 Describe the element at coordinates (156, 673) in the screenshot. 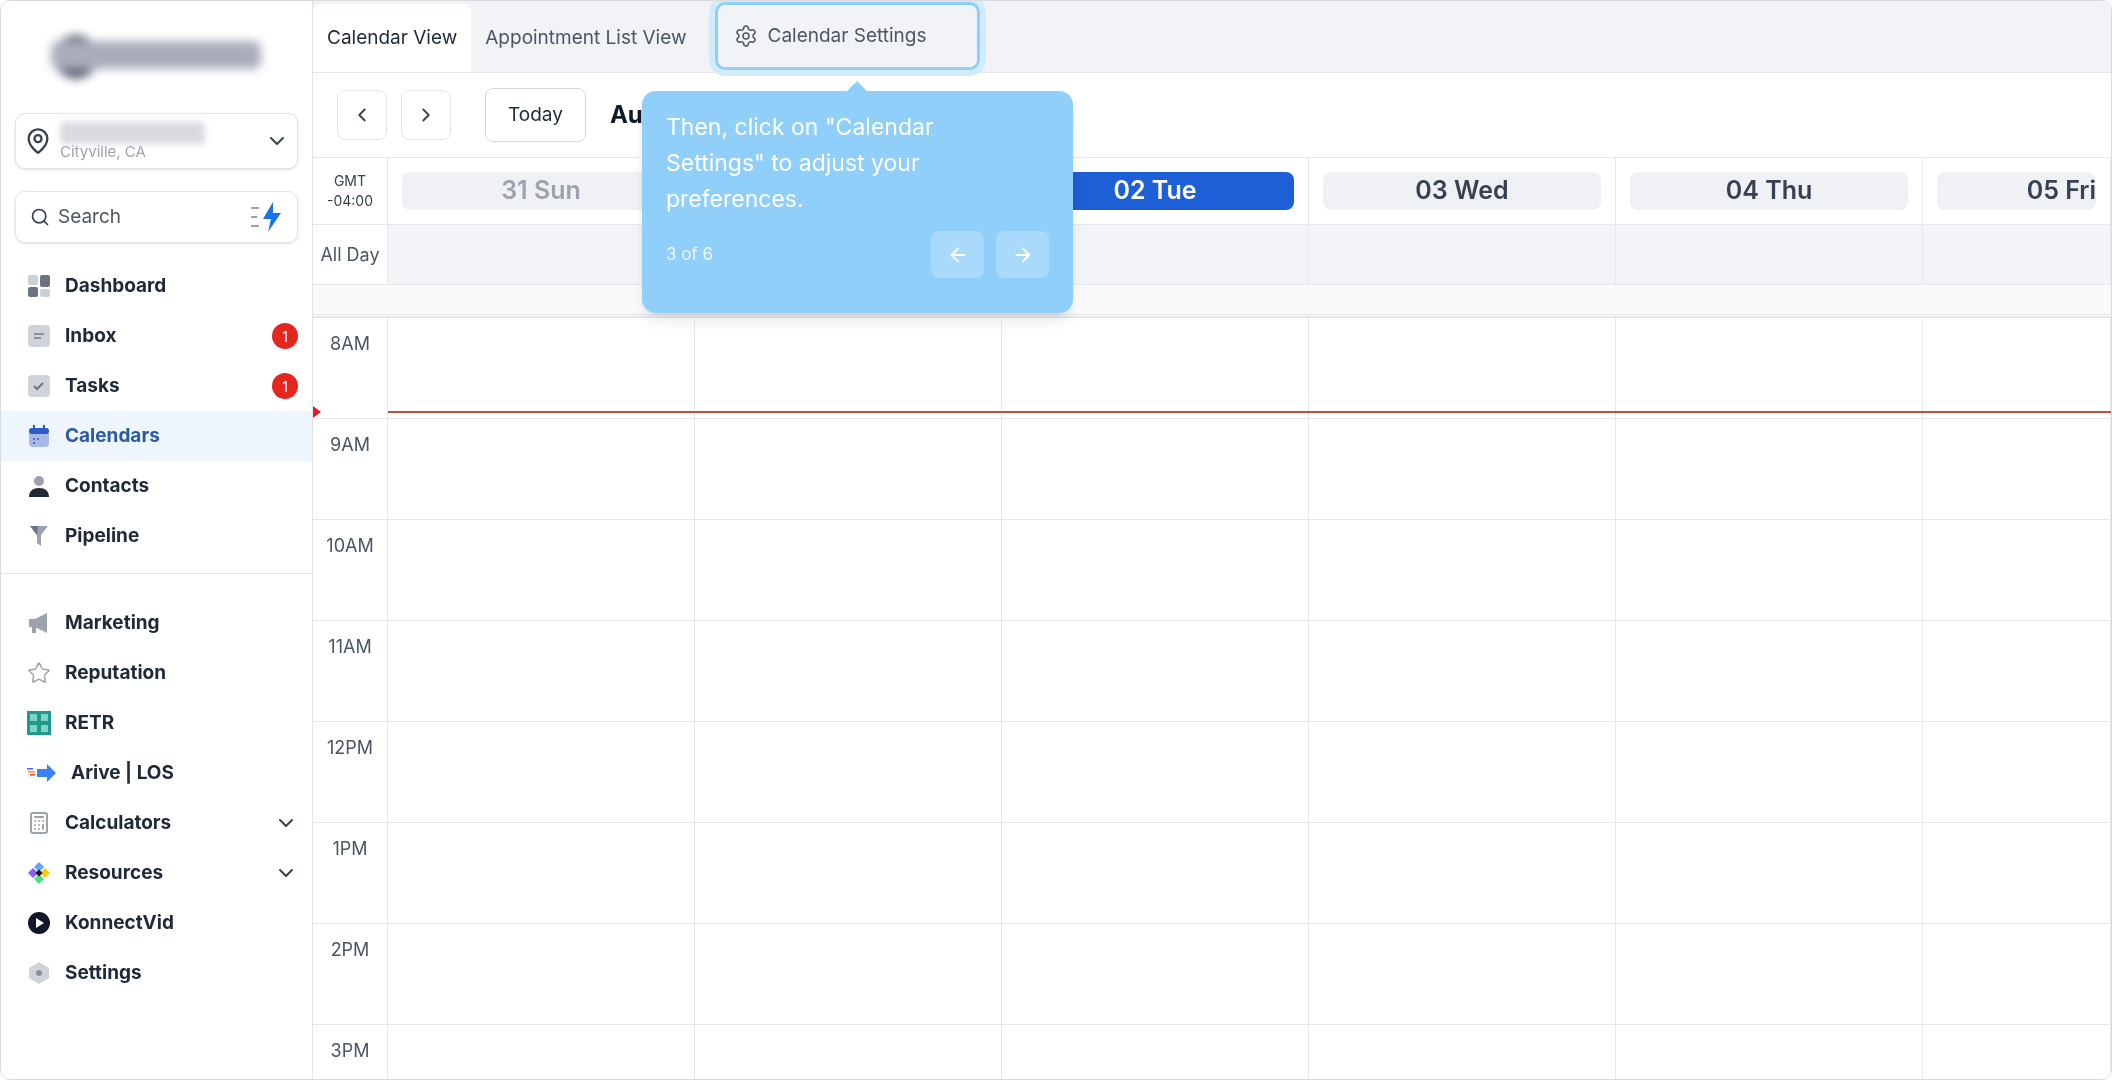

I see `nav-item: Reputation` at that location.